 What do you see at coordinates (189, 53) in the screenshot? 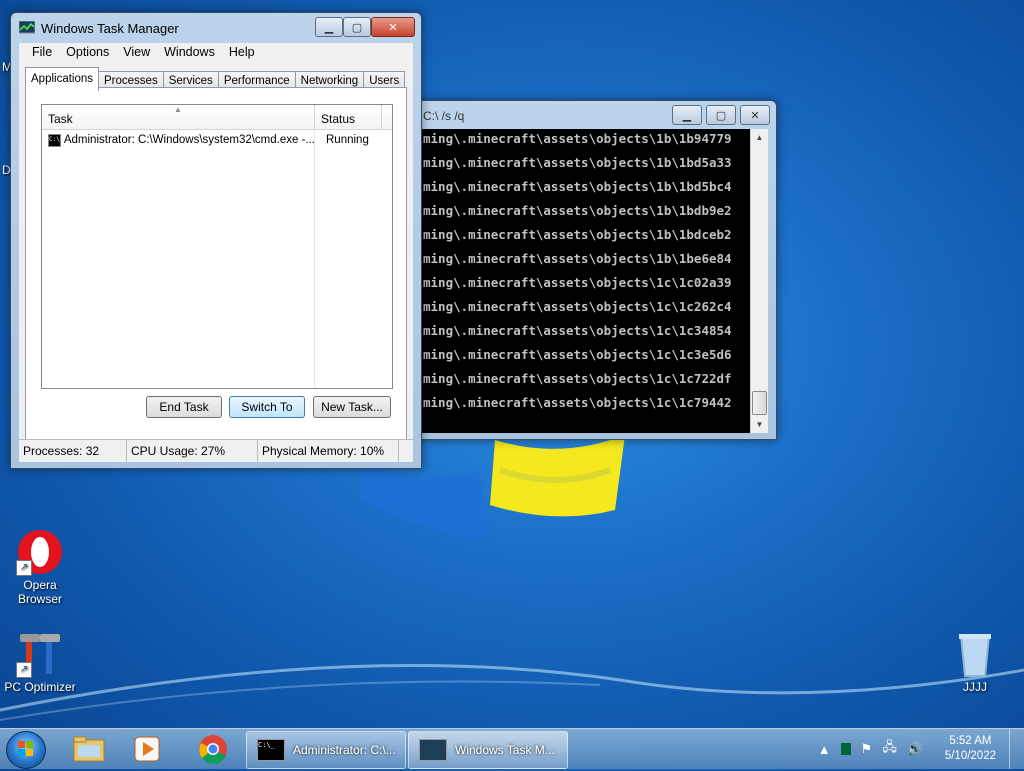
I see `menu-windows: Windows` at bounding box center [189, 53].